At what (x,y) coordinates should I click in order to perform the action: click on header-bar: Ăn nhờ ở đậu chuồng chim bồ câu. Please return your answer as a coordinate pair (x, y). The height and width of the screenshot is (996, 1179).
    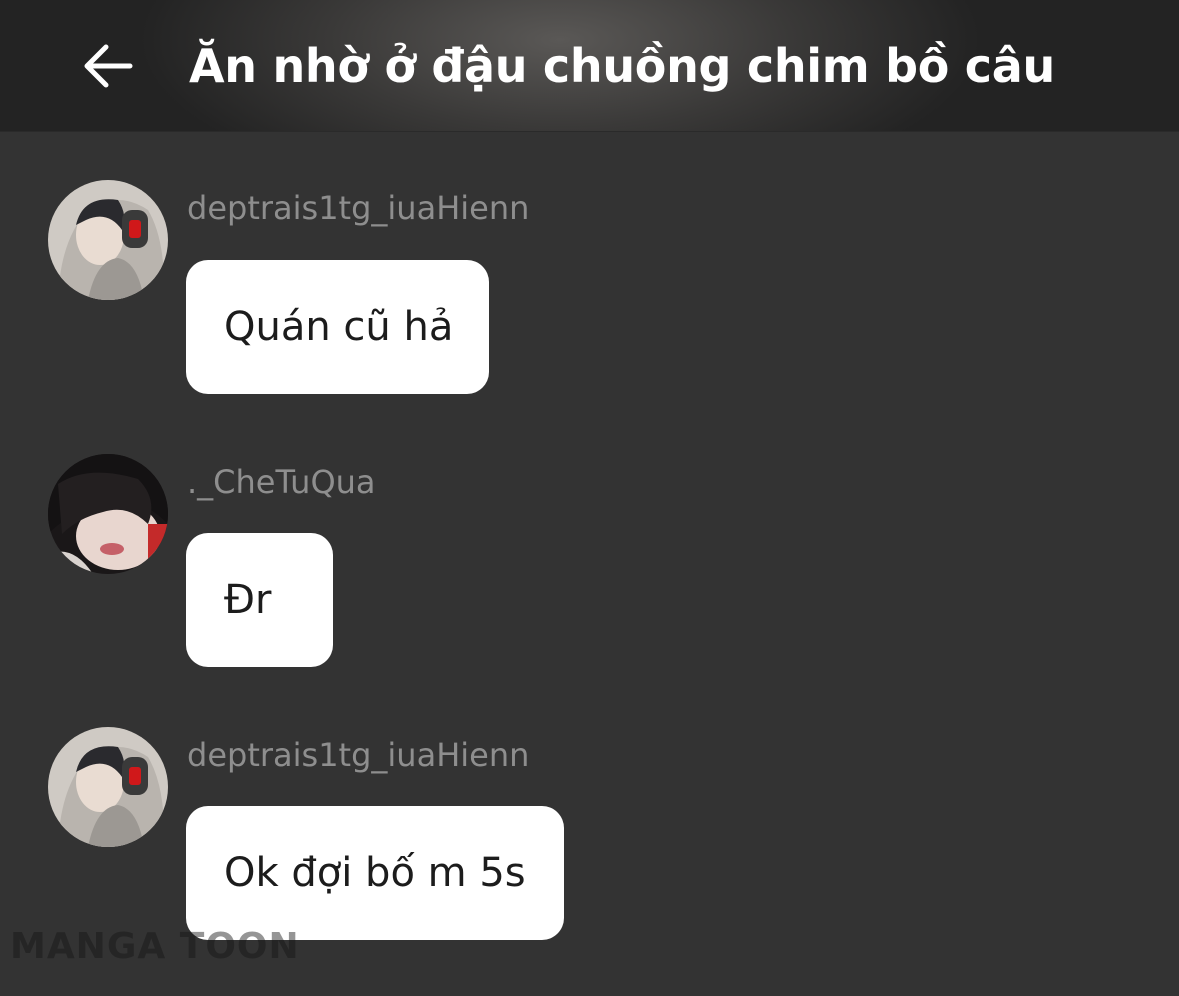
    Looking at the image, I should click on (589, 66).